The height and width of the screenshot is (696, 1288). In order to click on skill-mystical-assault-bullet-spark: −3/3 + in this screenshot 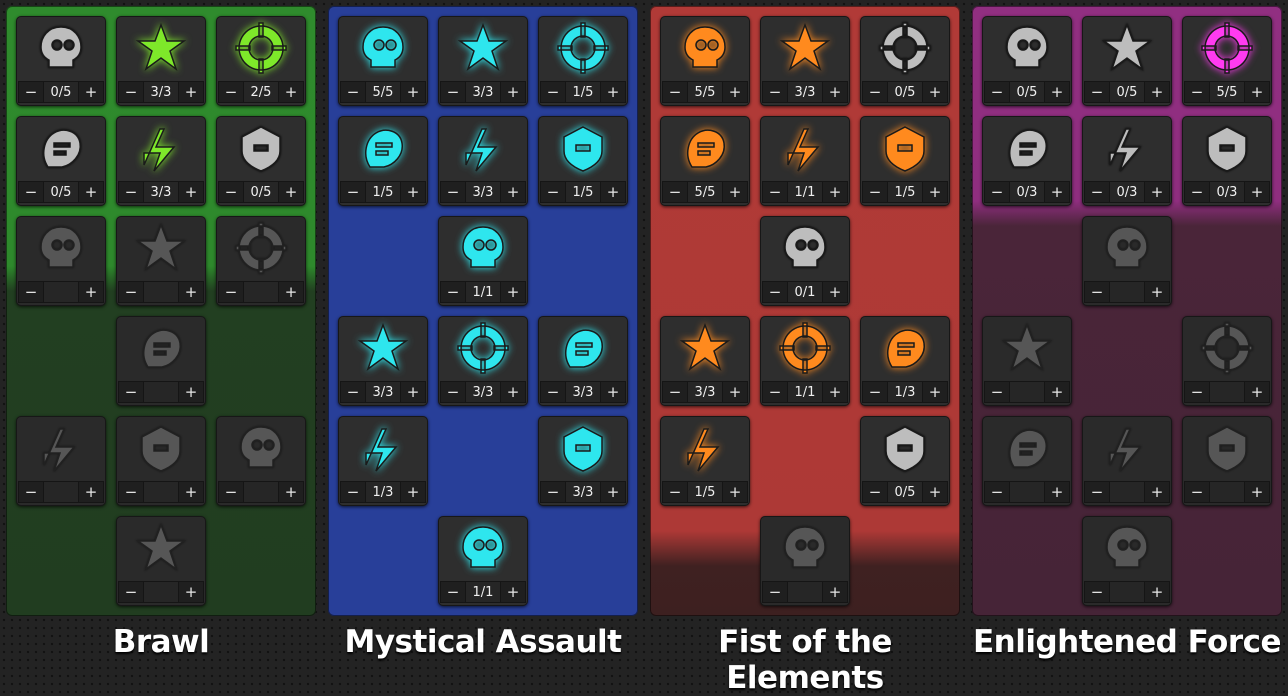, I will do `click(383, 361)`.